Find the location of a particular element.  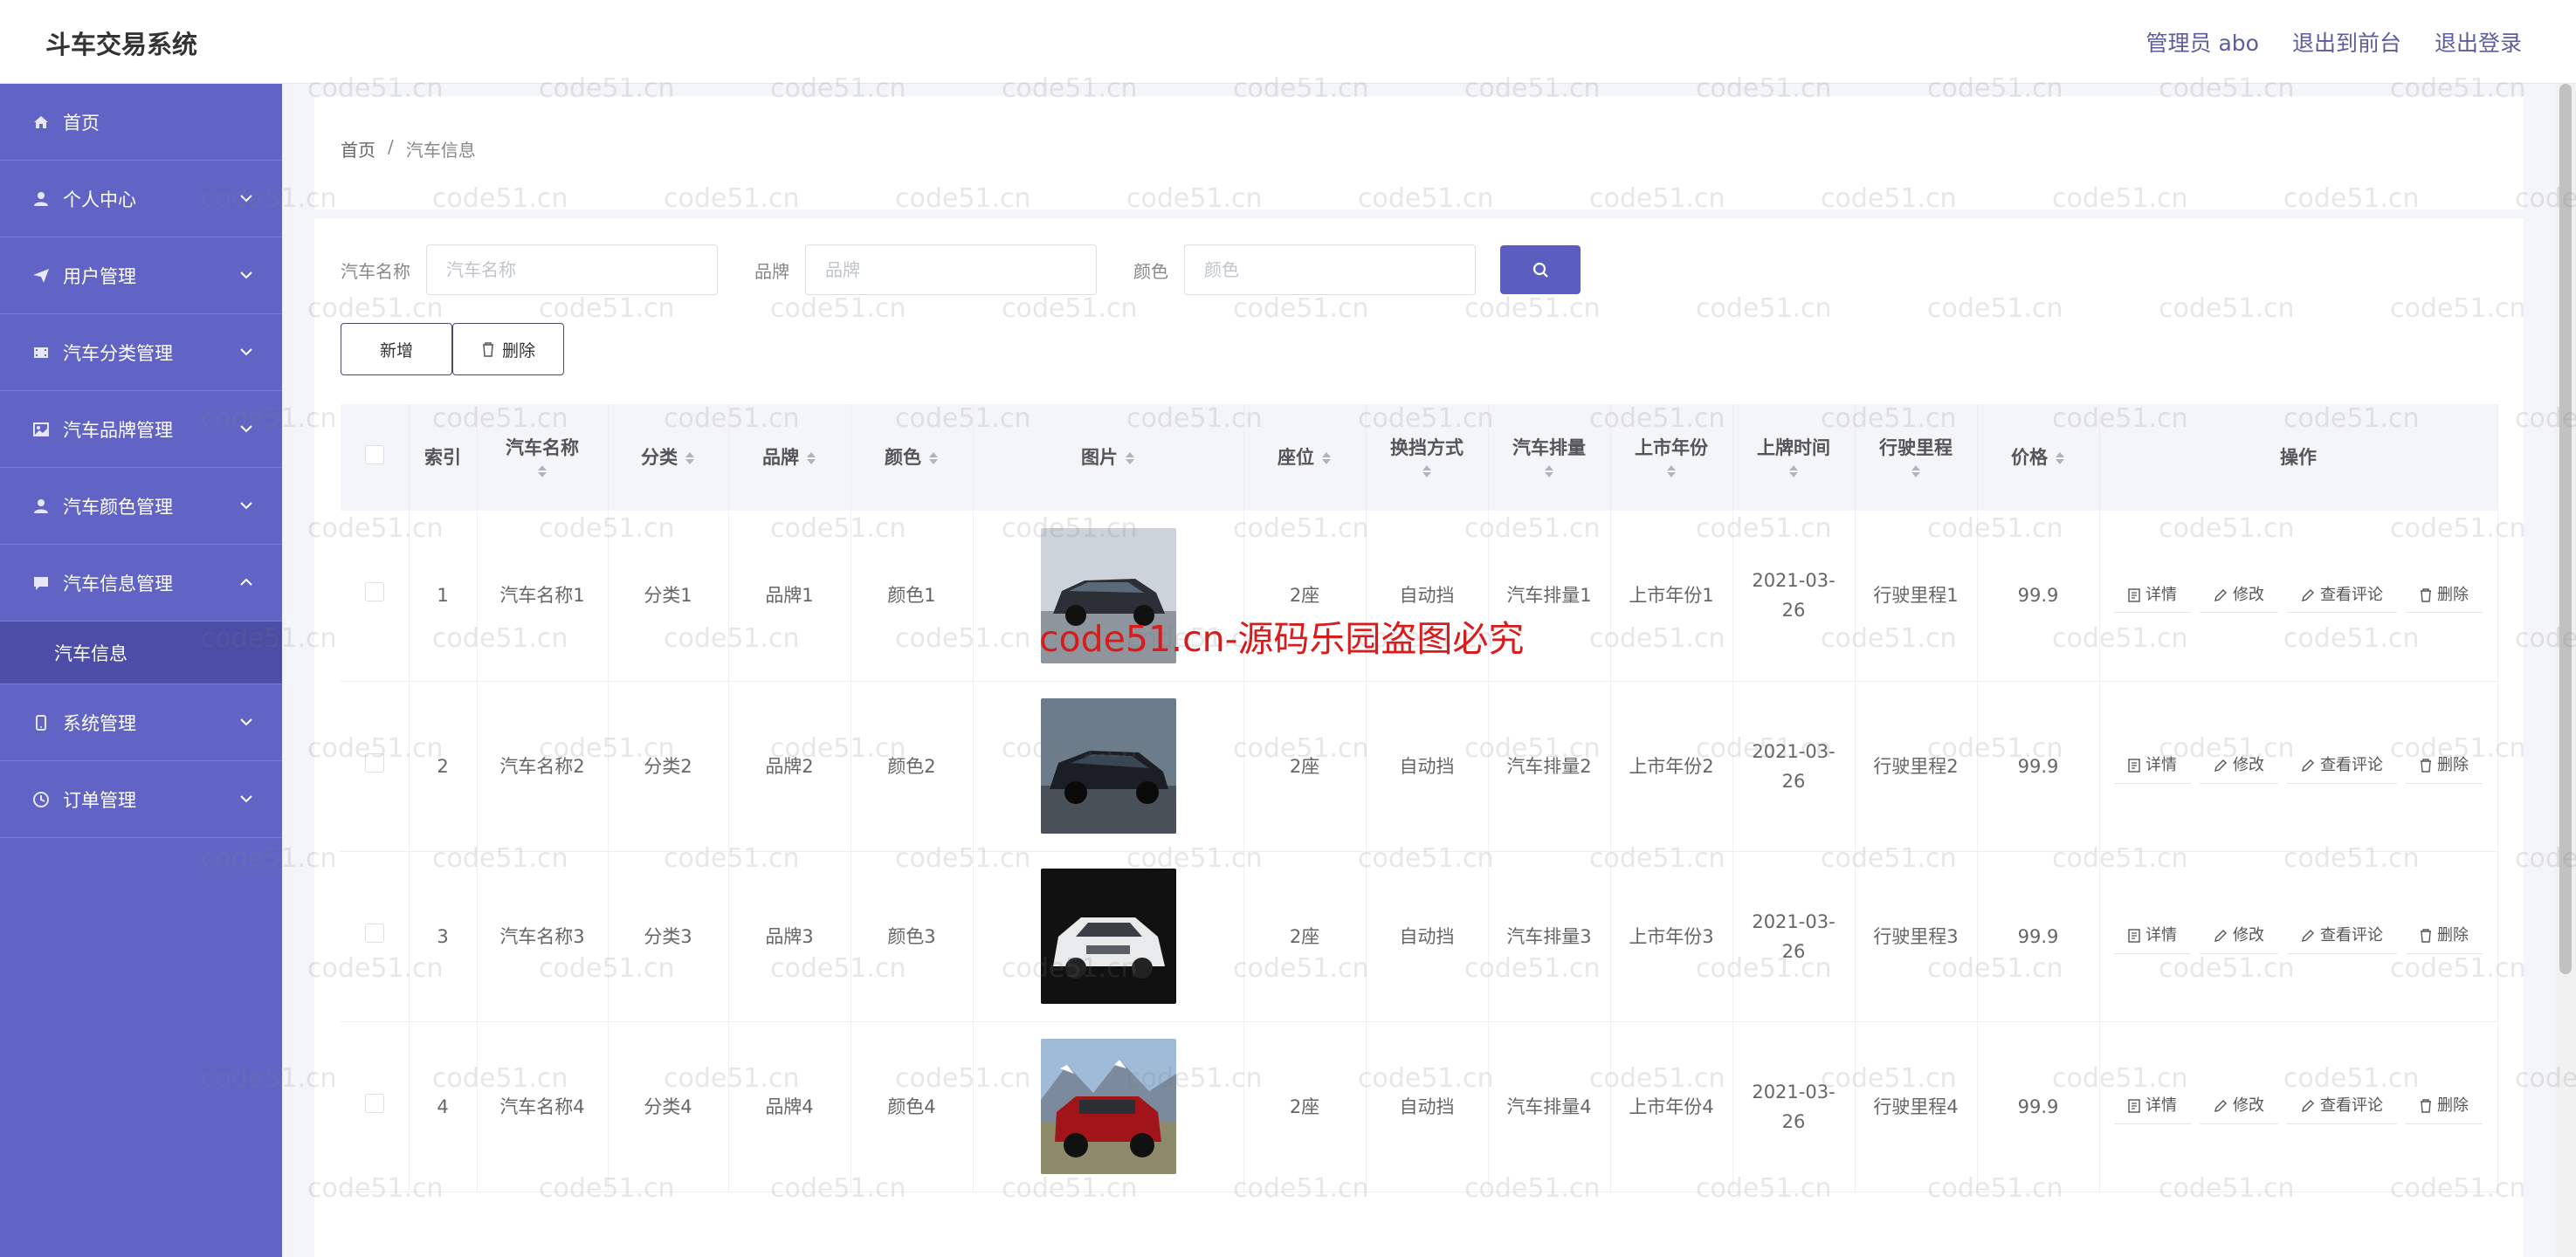

cell-price: 99.9 is located at coordinates (2038, 766).